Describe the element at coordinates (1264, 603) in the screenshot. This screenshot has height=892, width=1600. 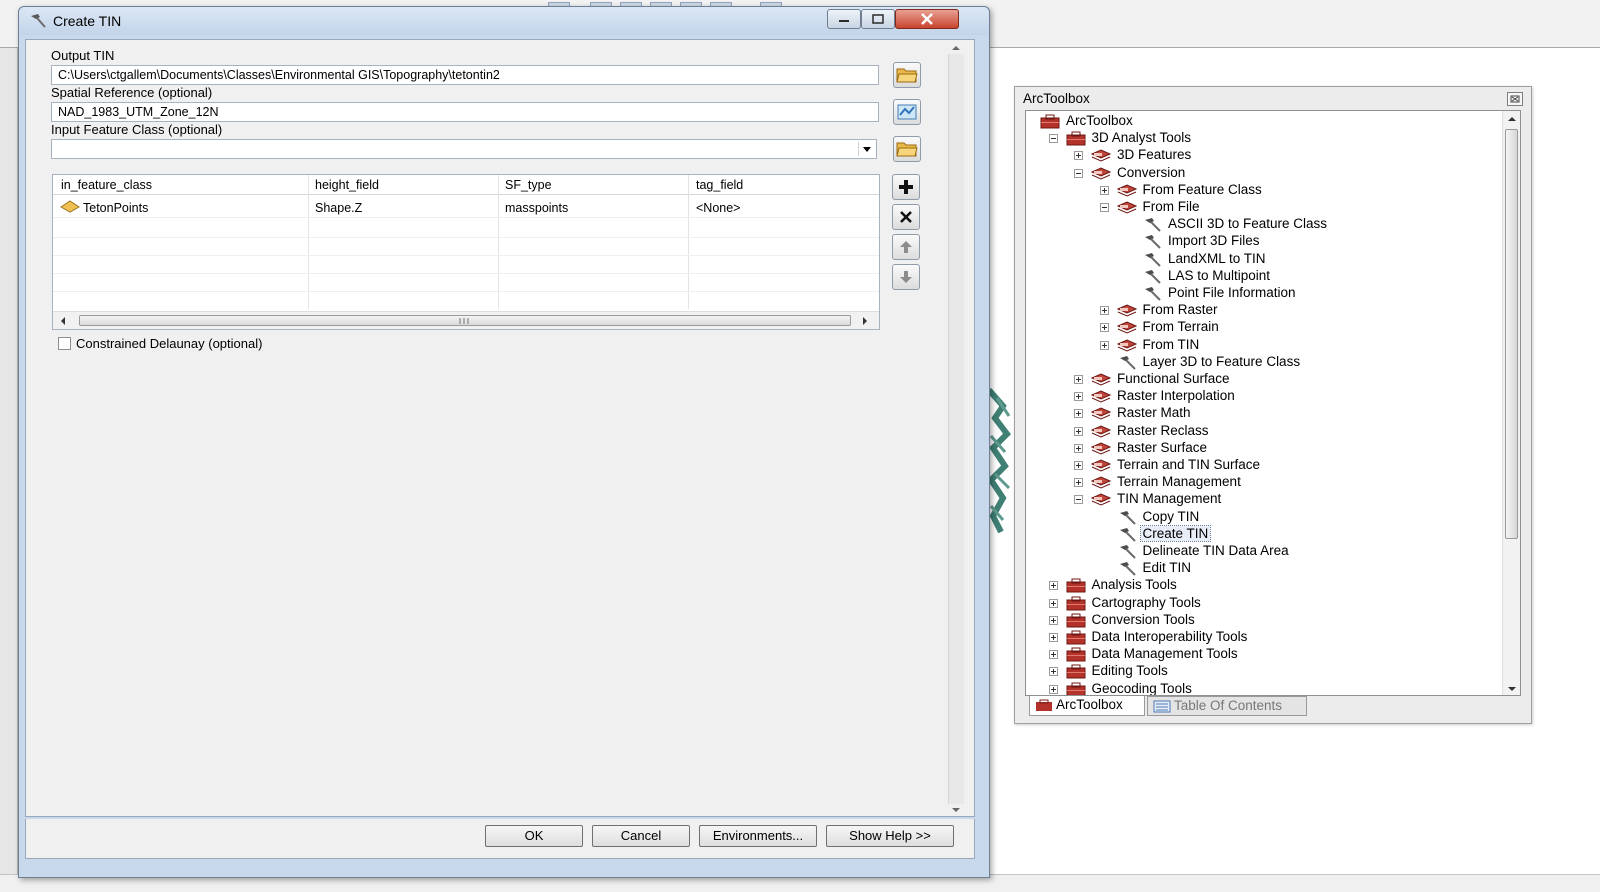
I see `tree-item: Cartography Tools` at that location.